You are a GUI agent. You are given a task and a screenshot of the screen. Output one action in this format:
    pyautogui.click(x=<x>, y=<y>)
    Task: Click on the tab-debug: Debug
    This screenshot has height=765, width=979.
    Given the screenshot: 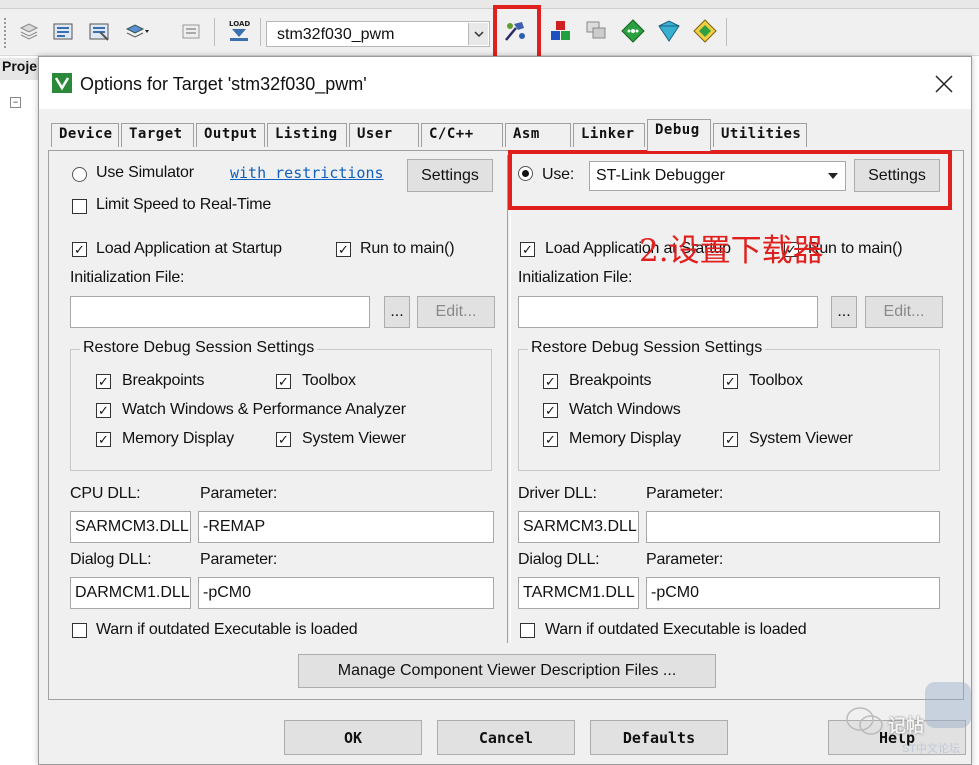 What is the action you would take?
    pyautogui.click(x=679, y=135)
    